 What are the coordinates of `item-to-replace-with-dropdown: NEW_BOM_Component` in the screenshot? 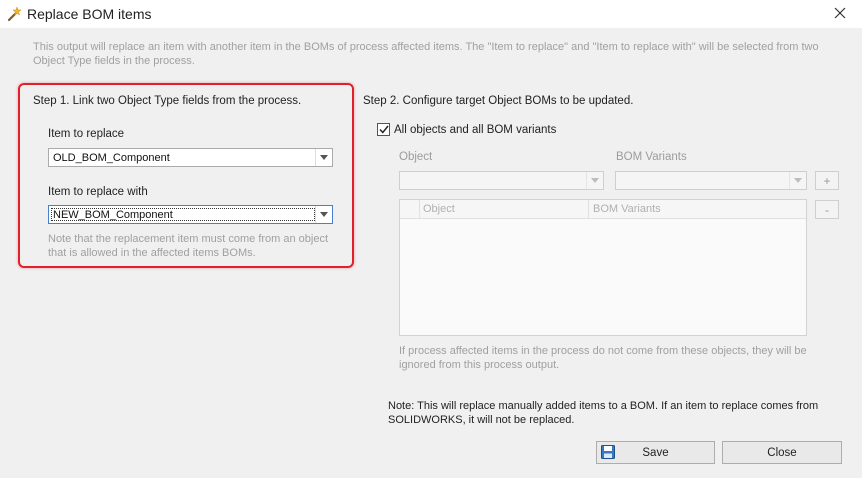 It's located at (190, 214).